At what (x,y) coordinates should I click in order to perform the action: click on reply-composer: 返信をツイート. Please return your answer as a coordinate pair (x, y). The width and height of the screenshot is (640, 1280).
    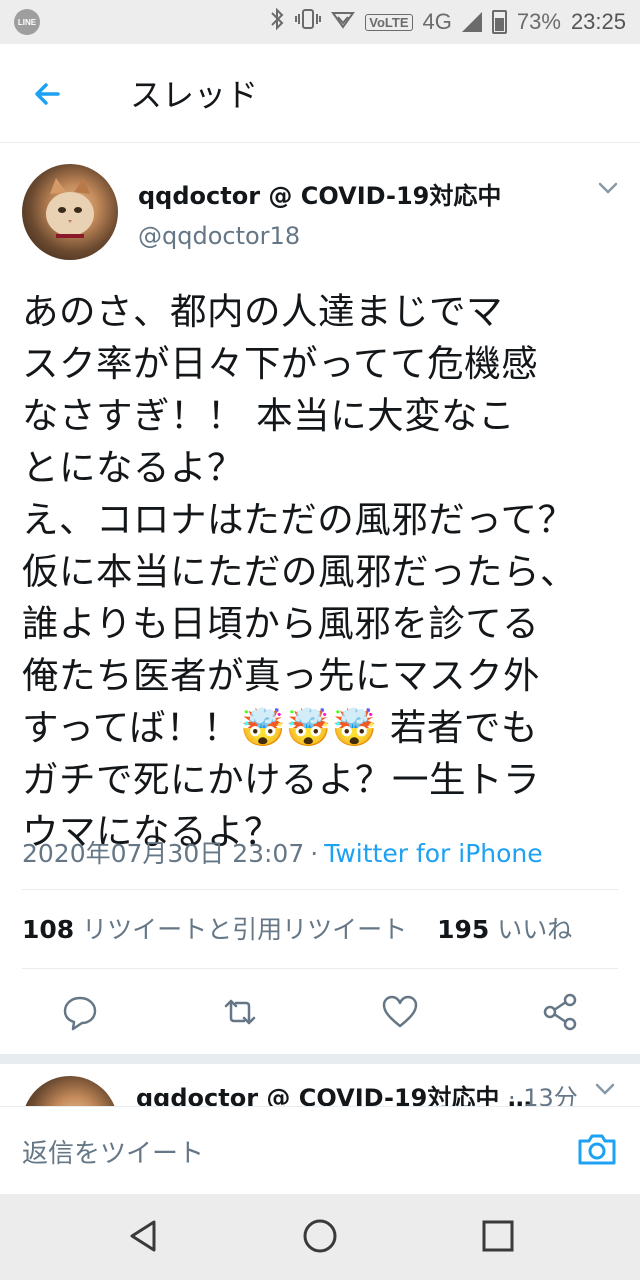
    Looking at the image, I should click on (320, 1150).